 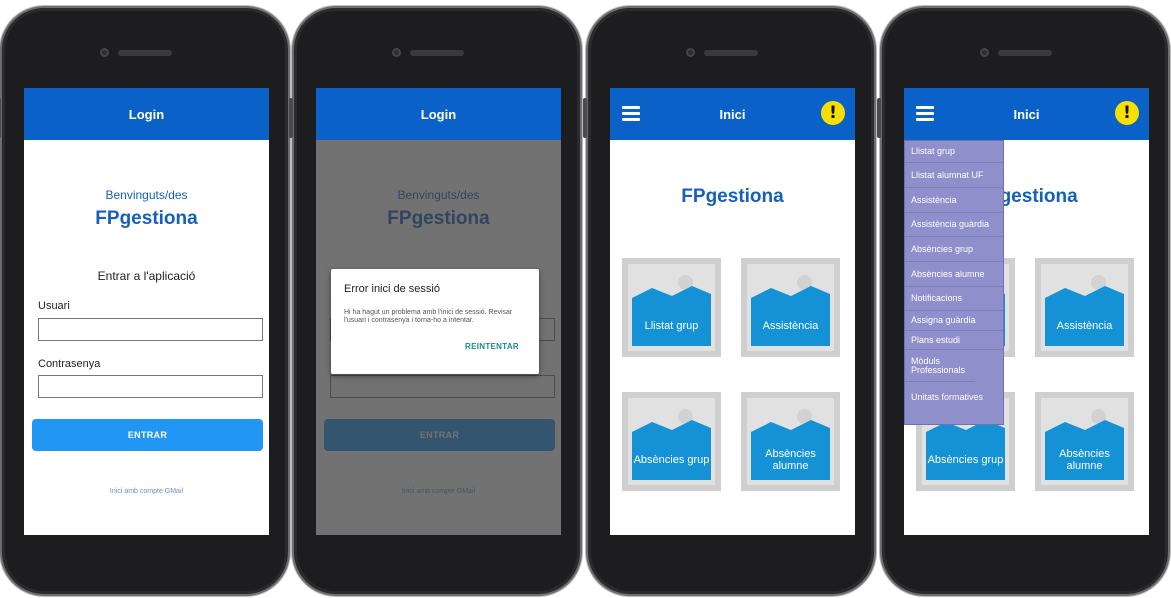 I want to click on retry-button: REINTENTAR, so click(x=492, y=346).